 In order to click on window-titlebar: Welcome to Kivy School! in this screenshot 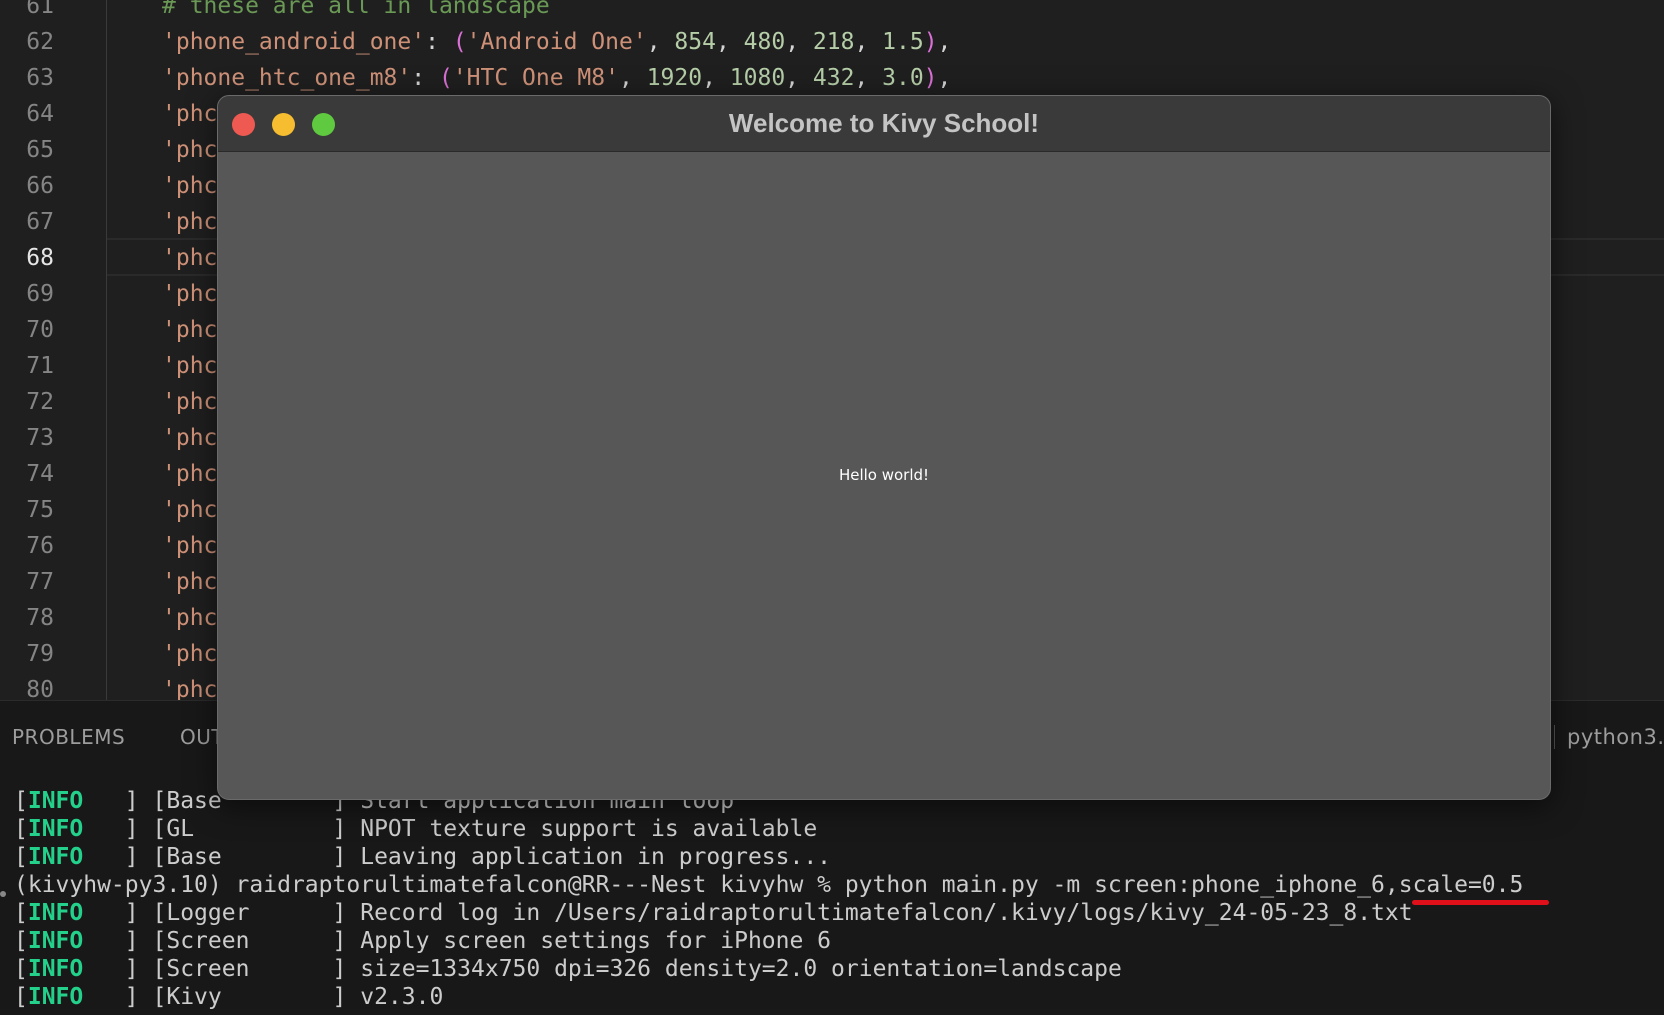, I will do `click(884, 124)`.